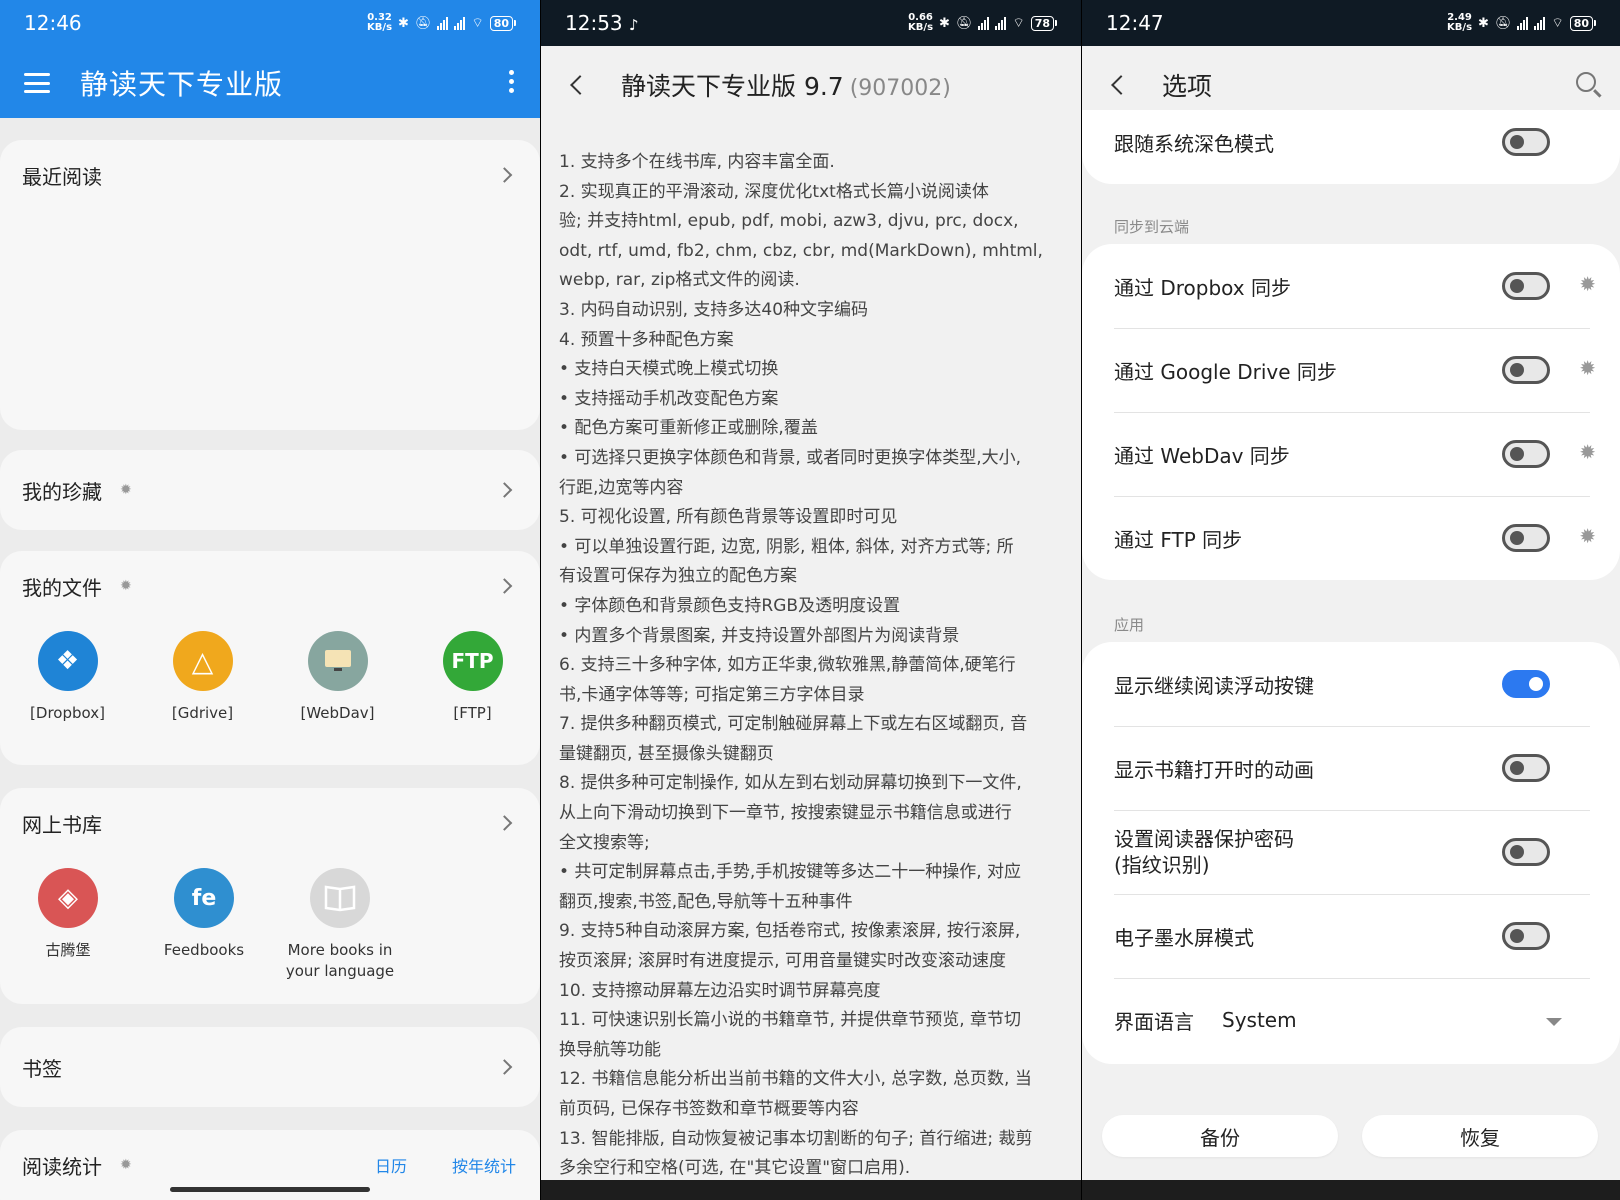 Image resolution: width=1620 pixels, height=1200 pixels. I want to click on feature-line: • 可以单独设置行距, 边宽, 阴影, 粗体, 斜体, 对齐方式等; 所, so click(786, 546).